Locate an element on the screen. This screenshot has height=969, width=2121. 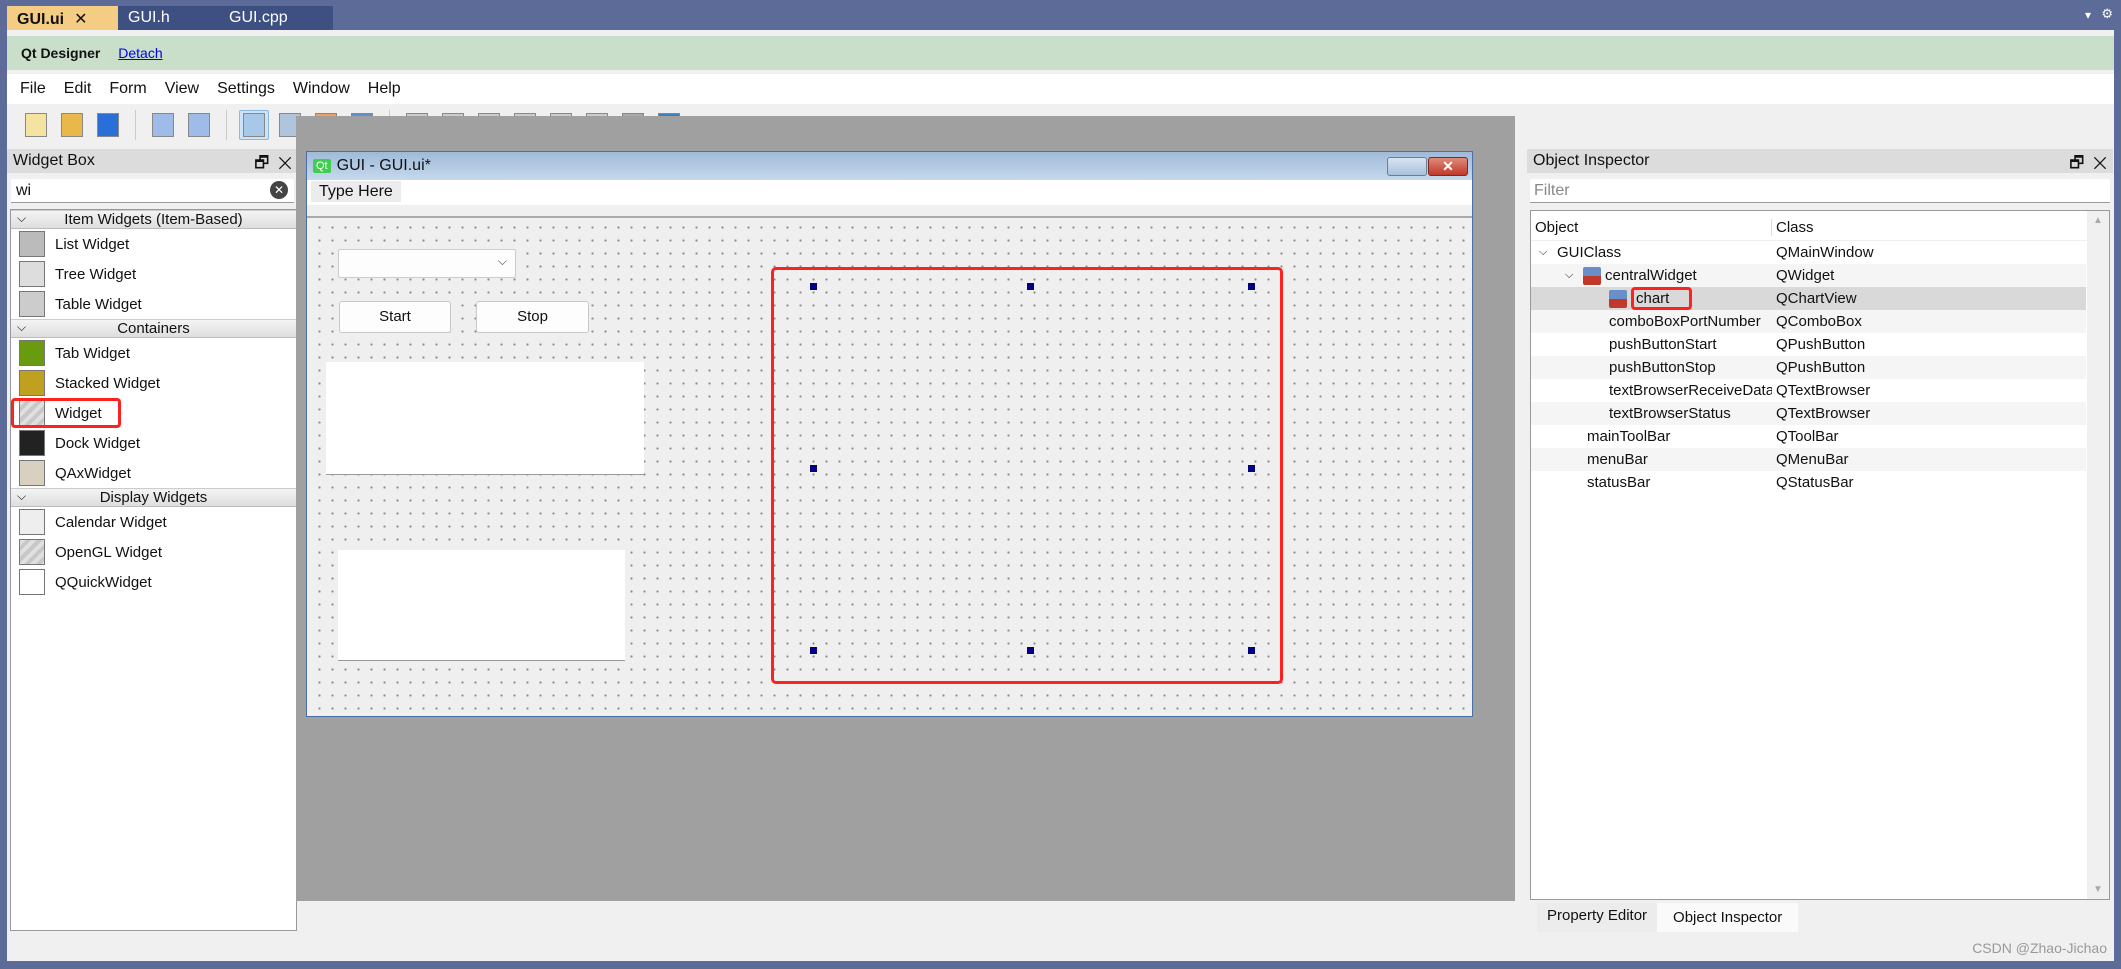
widget-item-opengl-widget: OpenGL Widget is located at coordinates (153, 552).